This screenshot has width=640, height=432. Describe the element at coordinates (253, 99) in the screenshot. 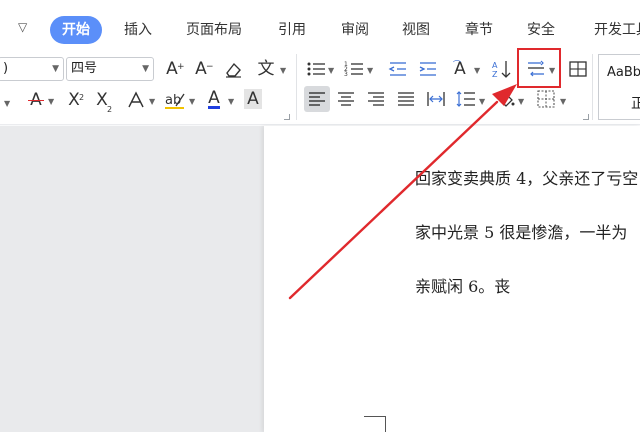

I see `character-shading-icon: A` at that location.